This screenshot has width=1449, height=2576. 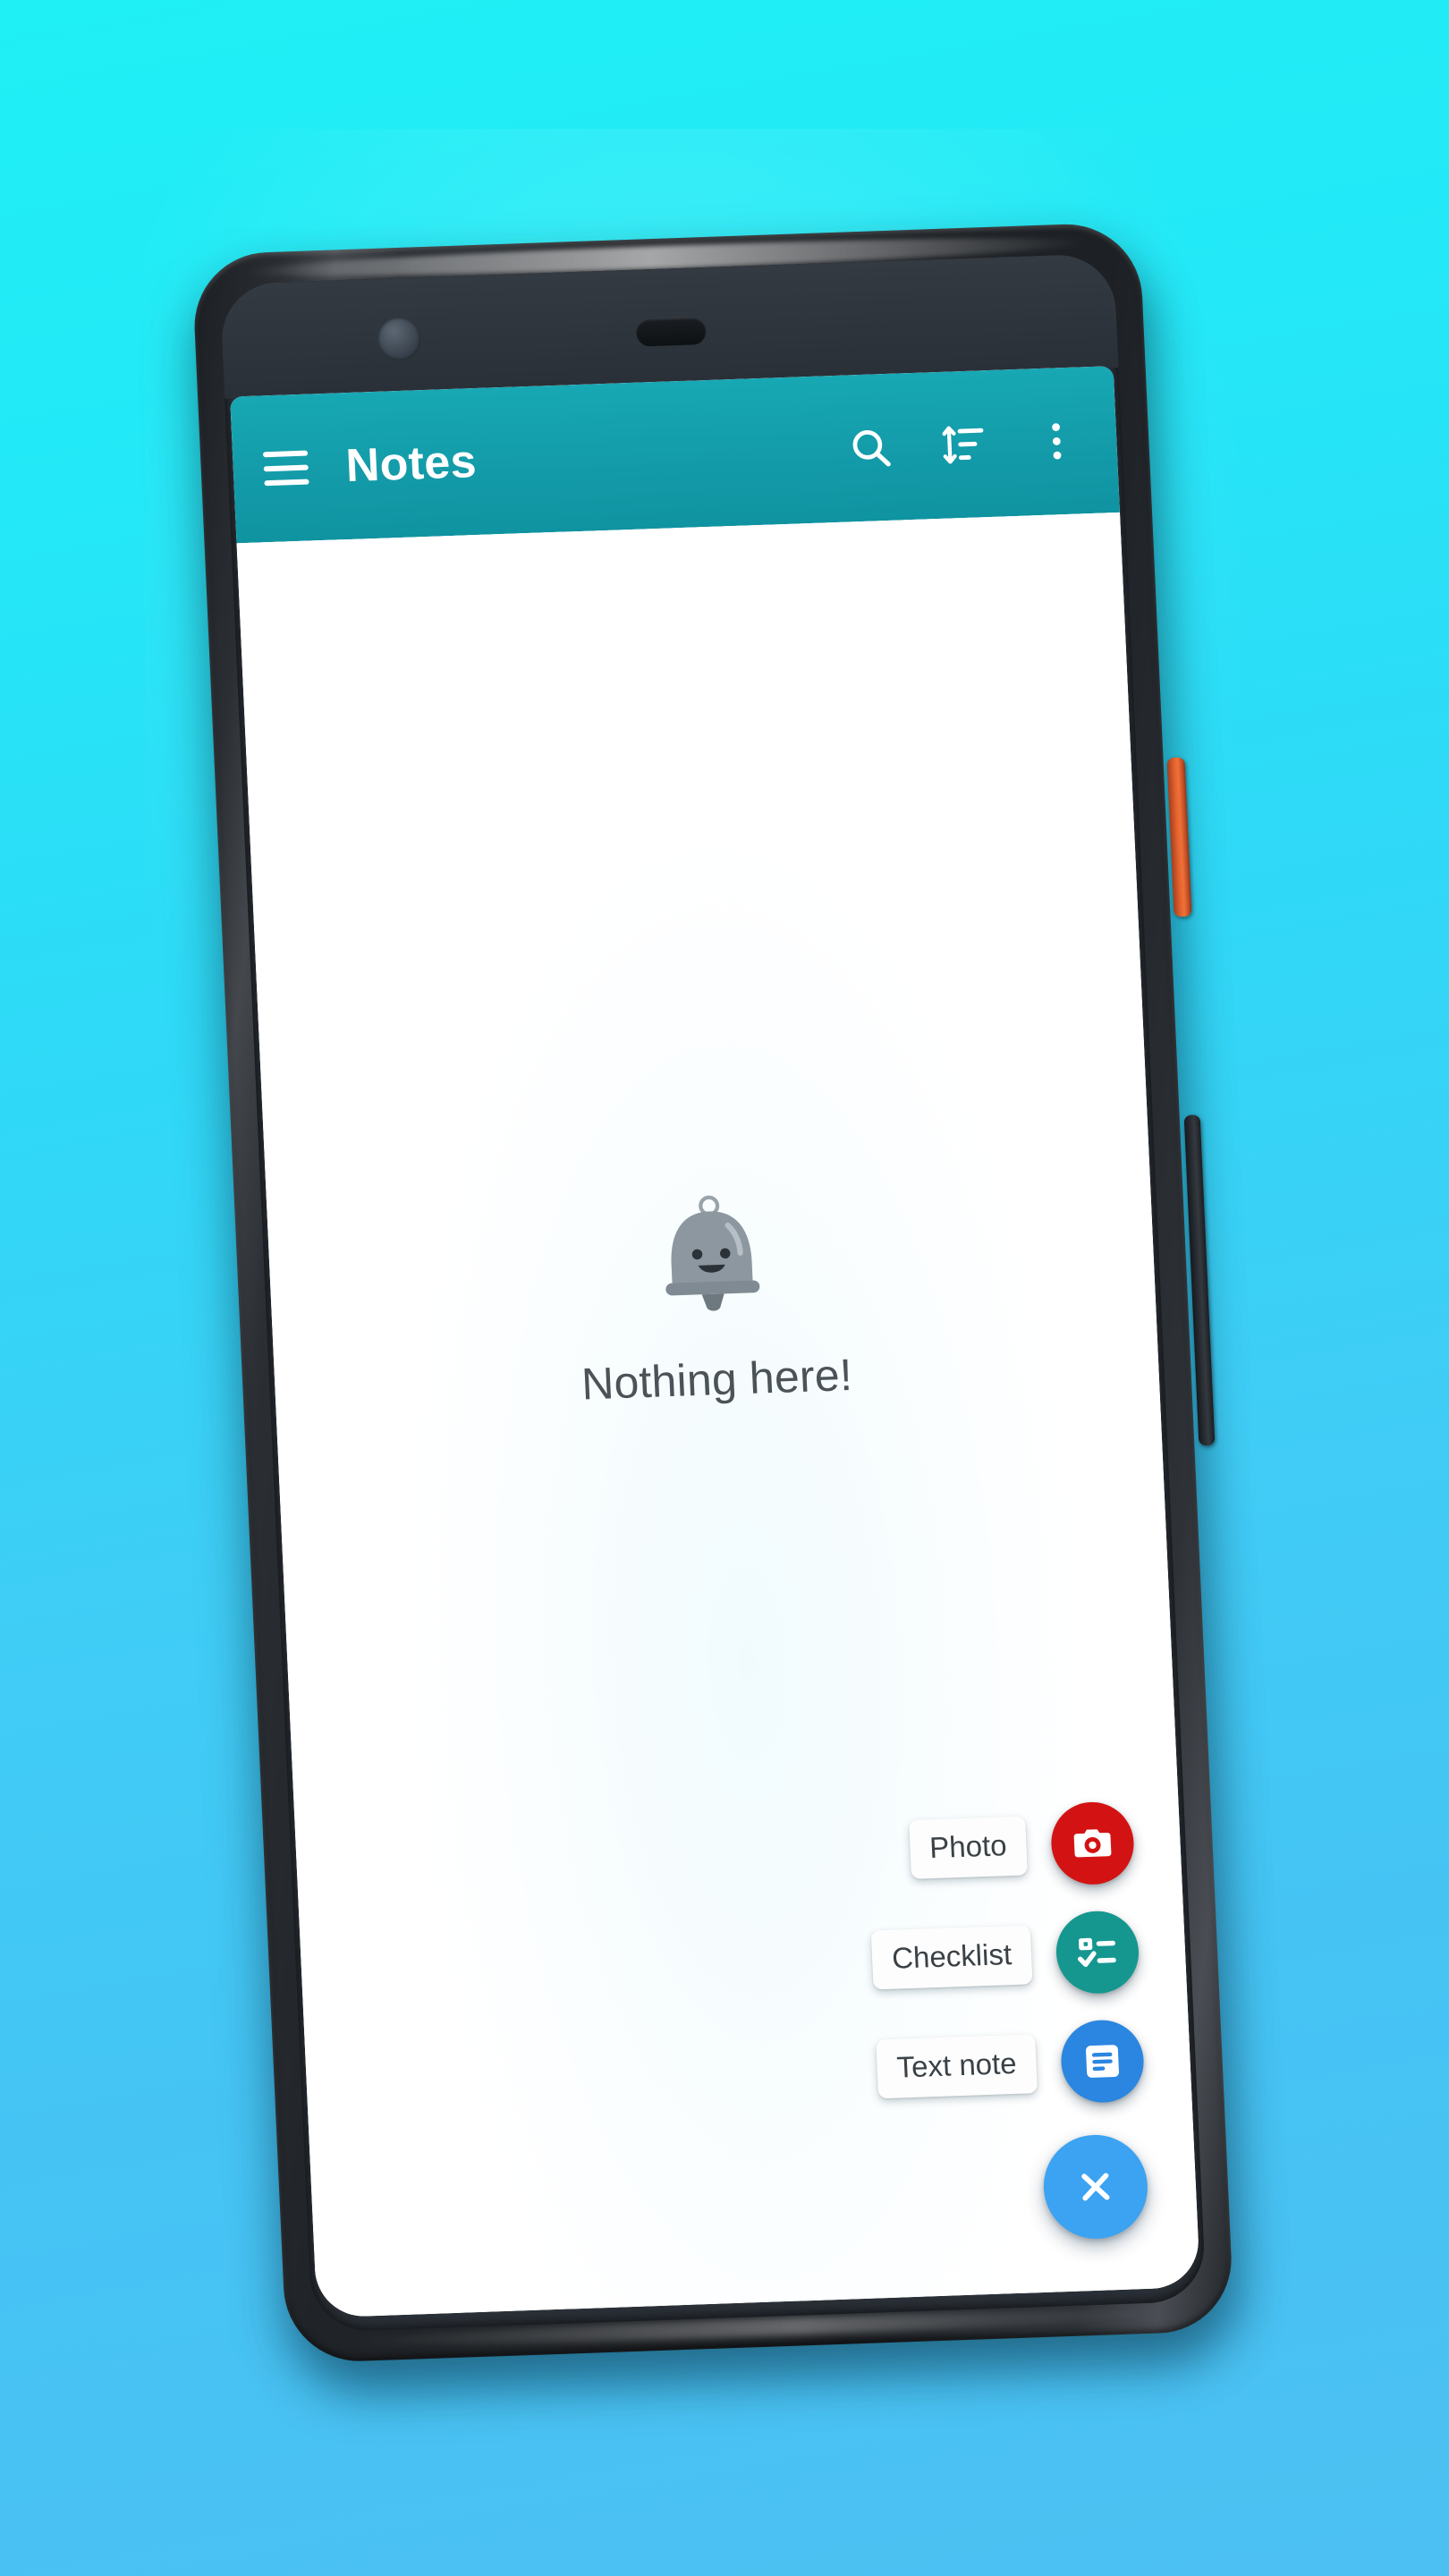 I want to click on fab-close-button, so click(x=1095, y=2186).